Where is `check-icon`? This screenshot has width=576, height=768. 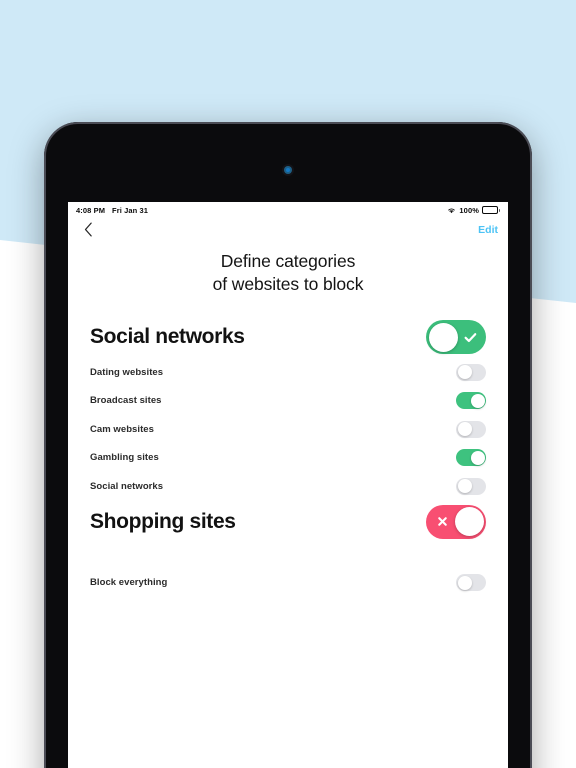 check-icon is located at coordinates (470, 337).